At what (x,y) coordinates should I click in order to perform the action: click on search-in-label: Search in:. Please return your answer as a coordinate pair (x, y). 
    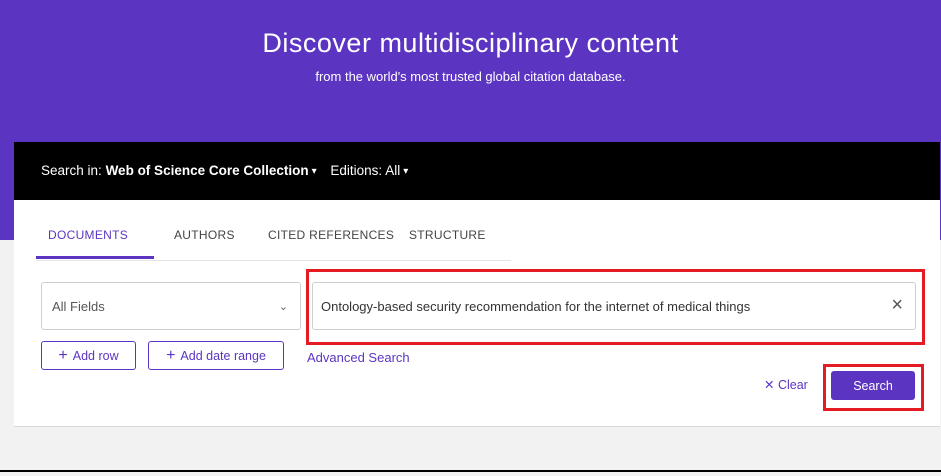
    Looking at the image, I should click on (71, 170).